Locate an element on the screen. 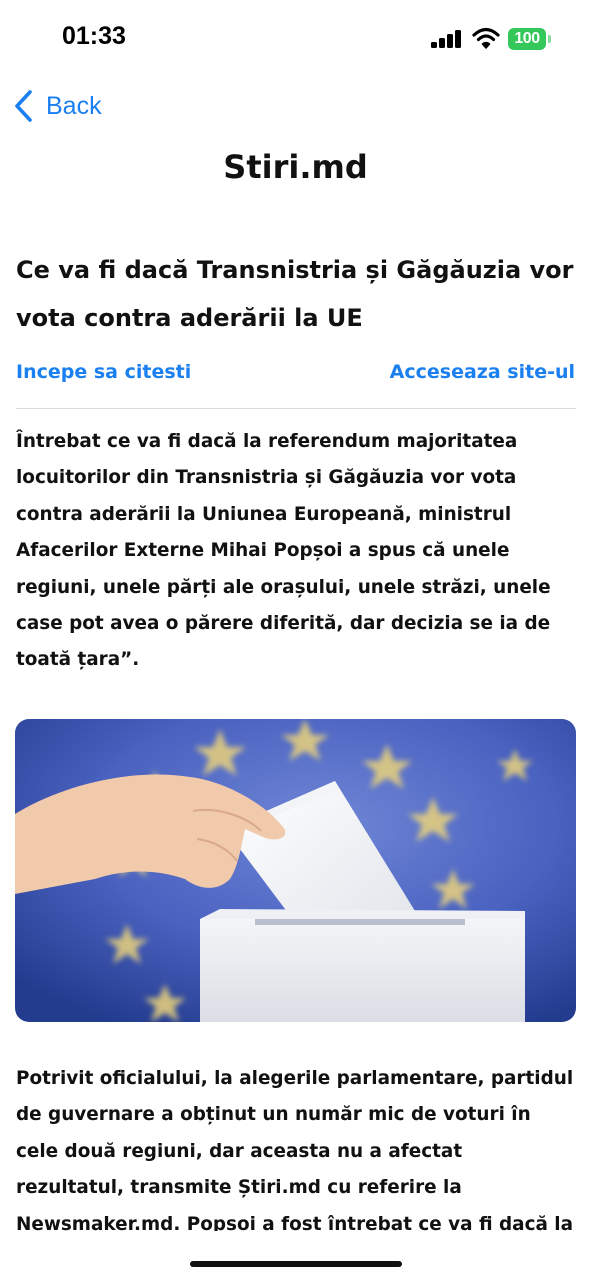  visit-site-link: Acceseaza site-ul is located at coordinates (482, 372).